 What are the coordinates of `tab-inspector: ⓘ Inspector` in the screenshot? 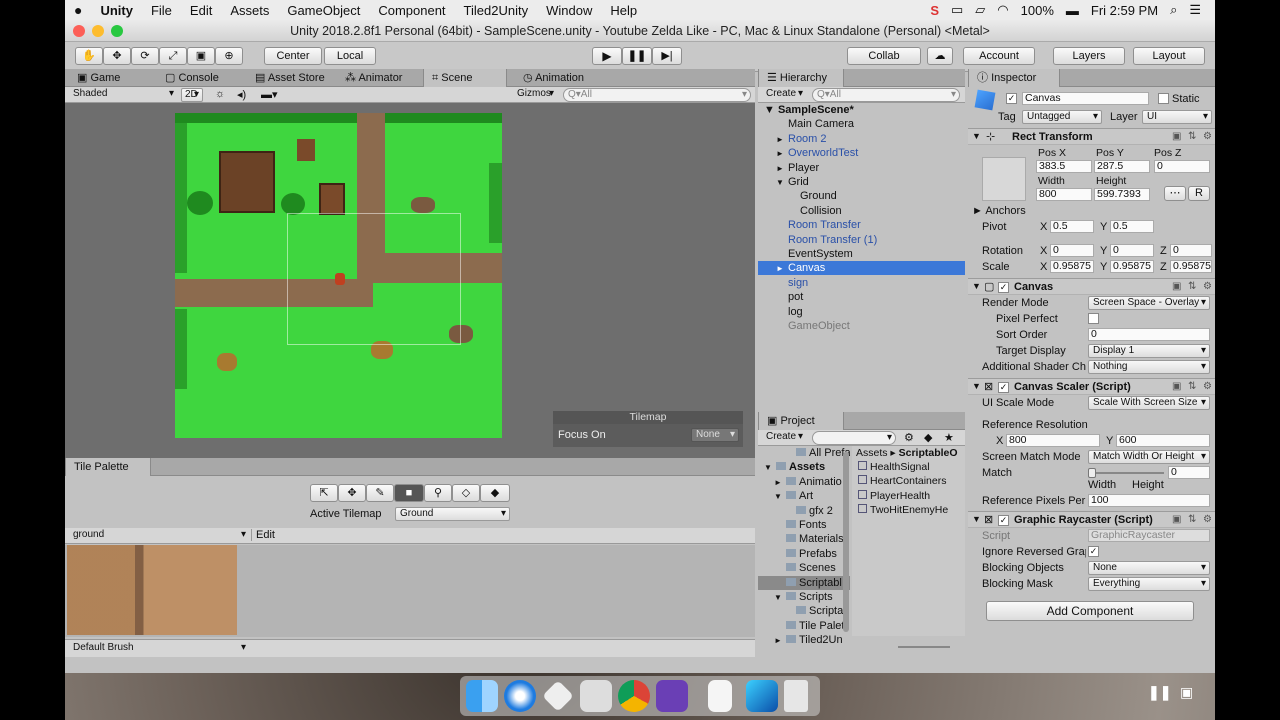 It's located at (1014, 78).